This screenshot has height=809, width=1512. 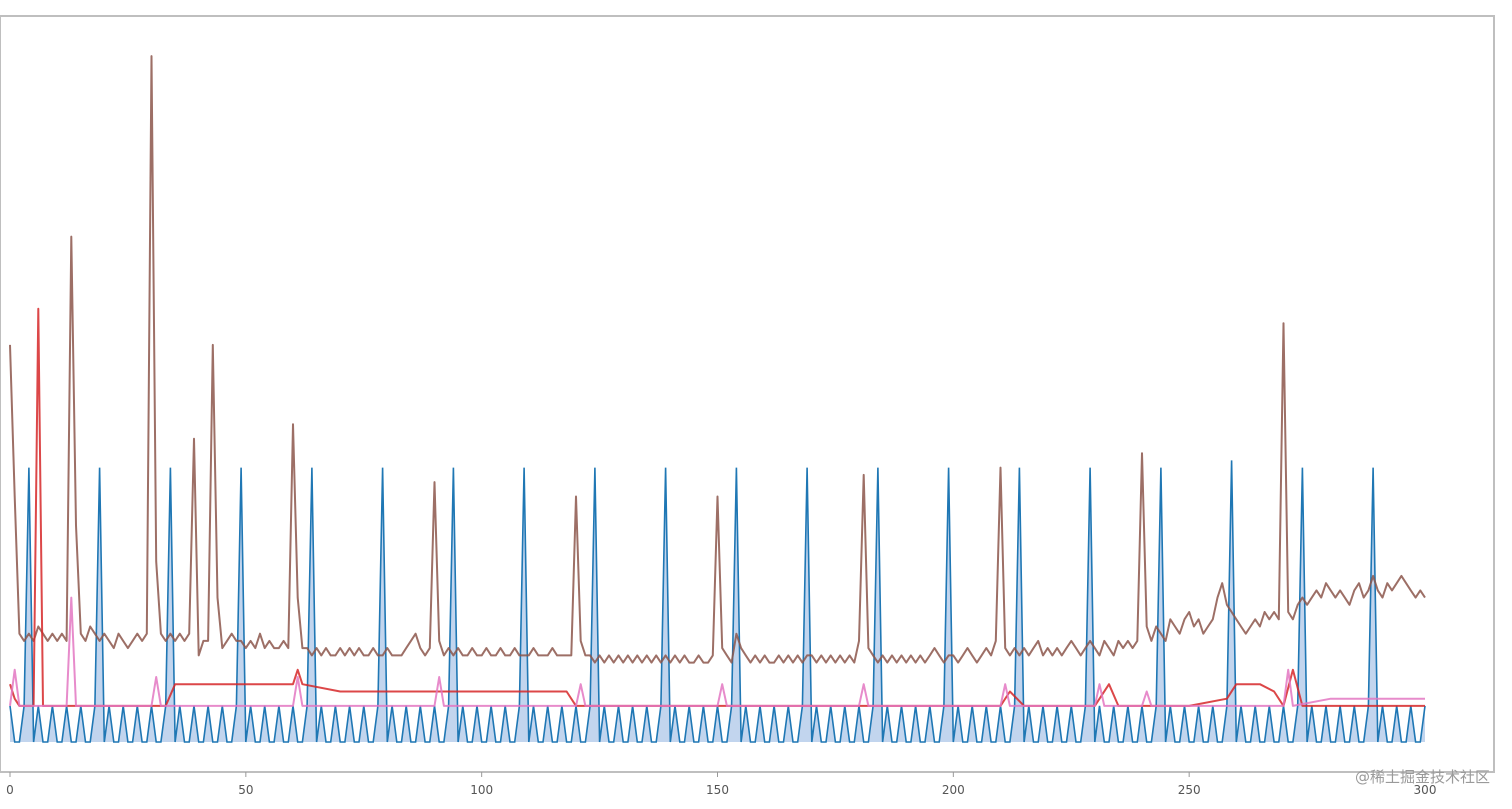 What do you see at coordinates (717, 790) in the screenshot?
I see `x-tick-label: 150` at bounding box center [717, 790].